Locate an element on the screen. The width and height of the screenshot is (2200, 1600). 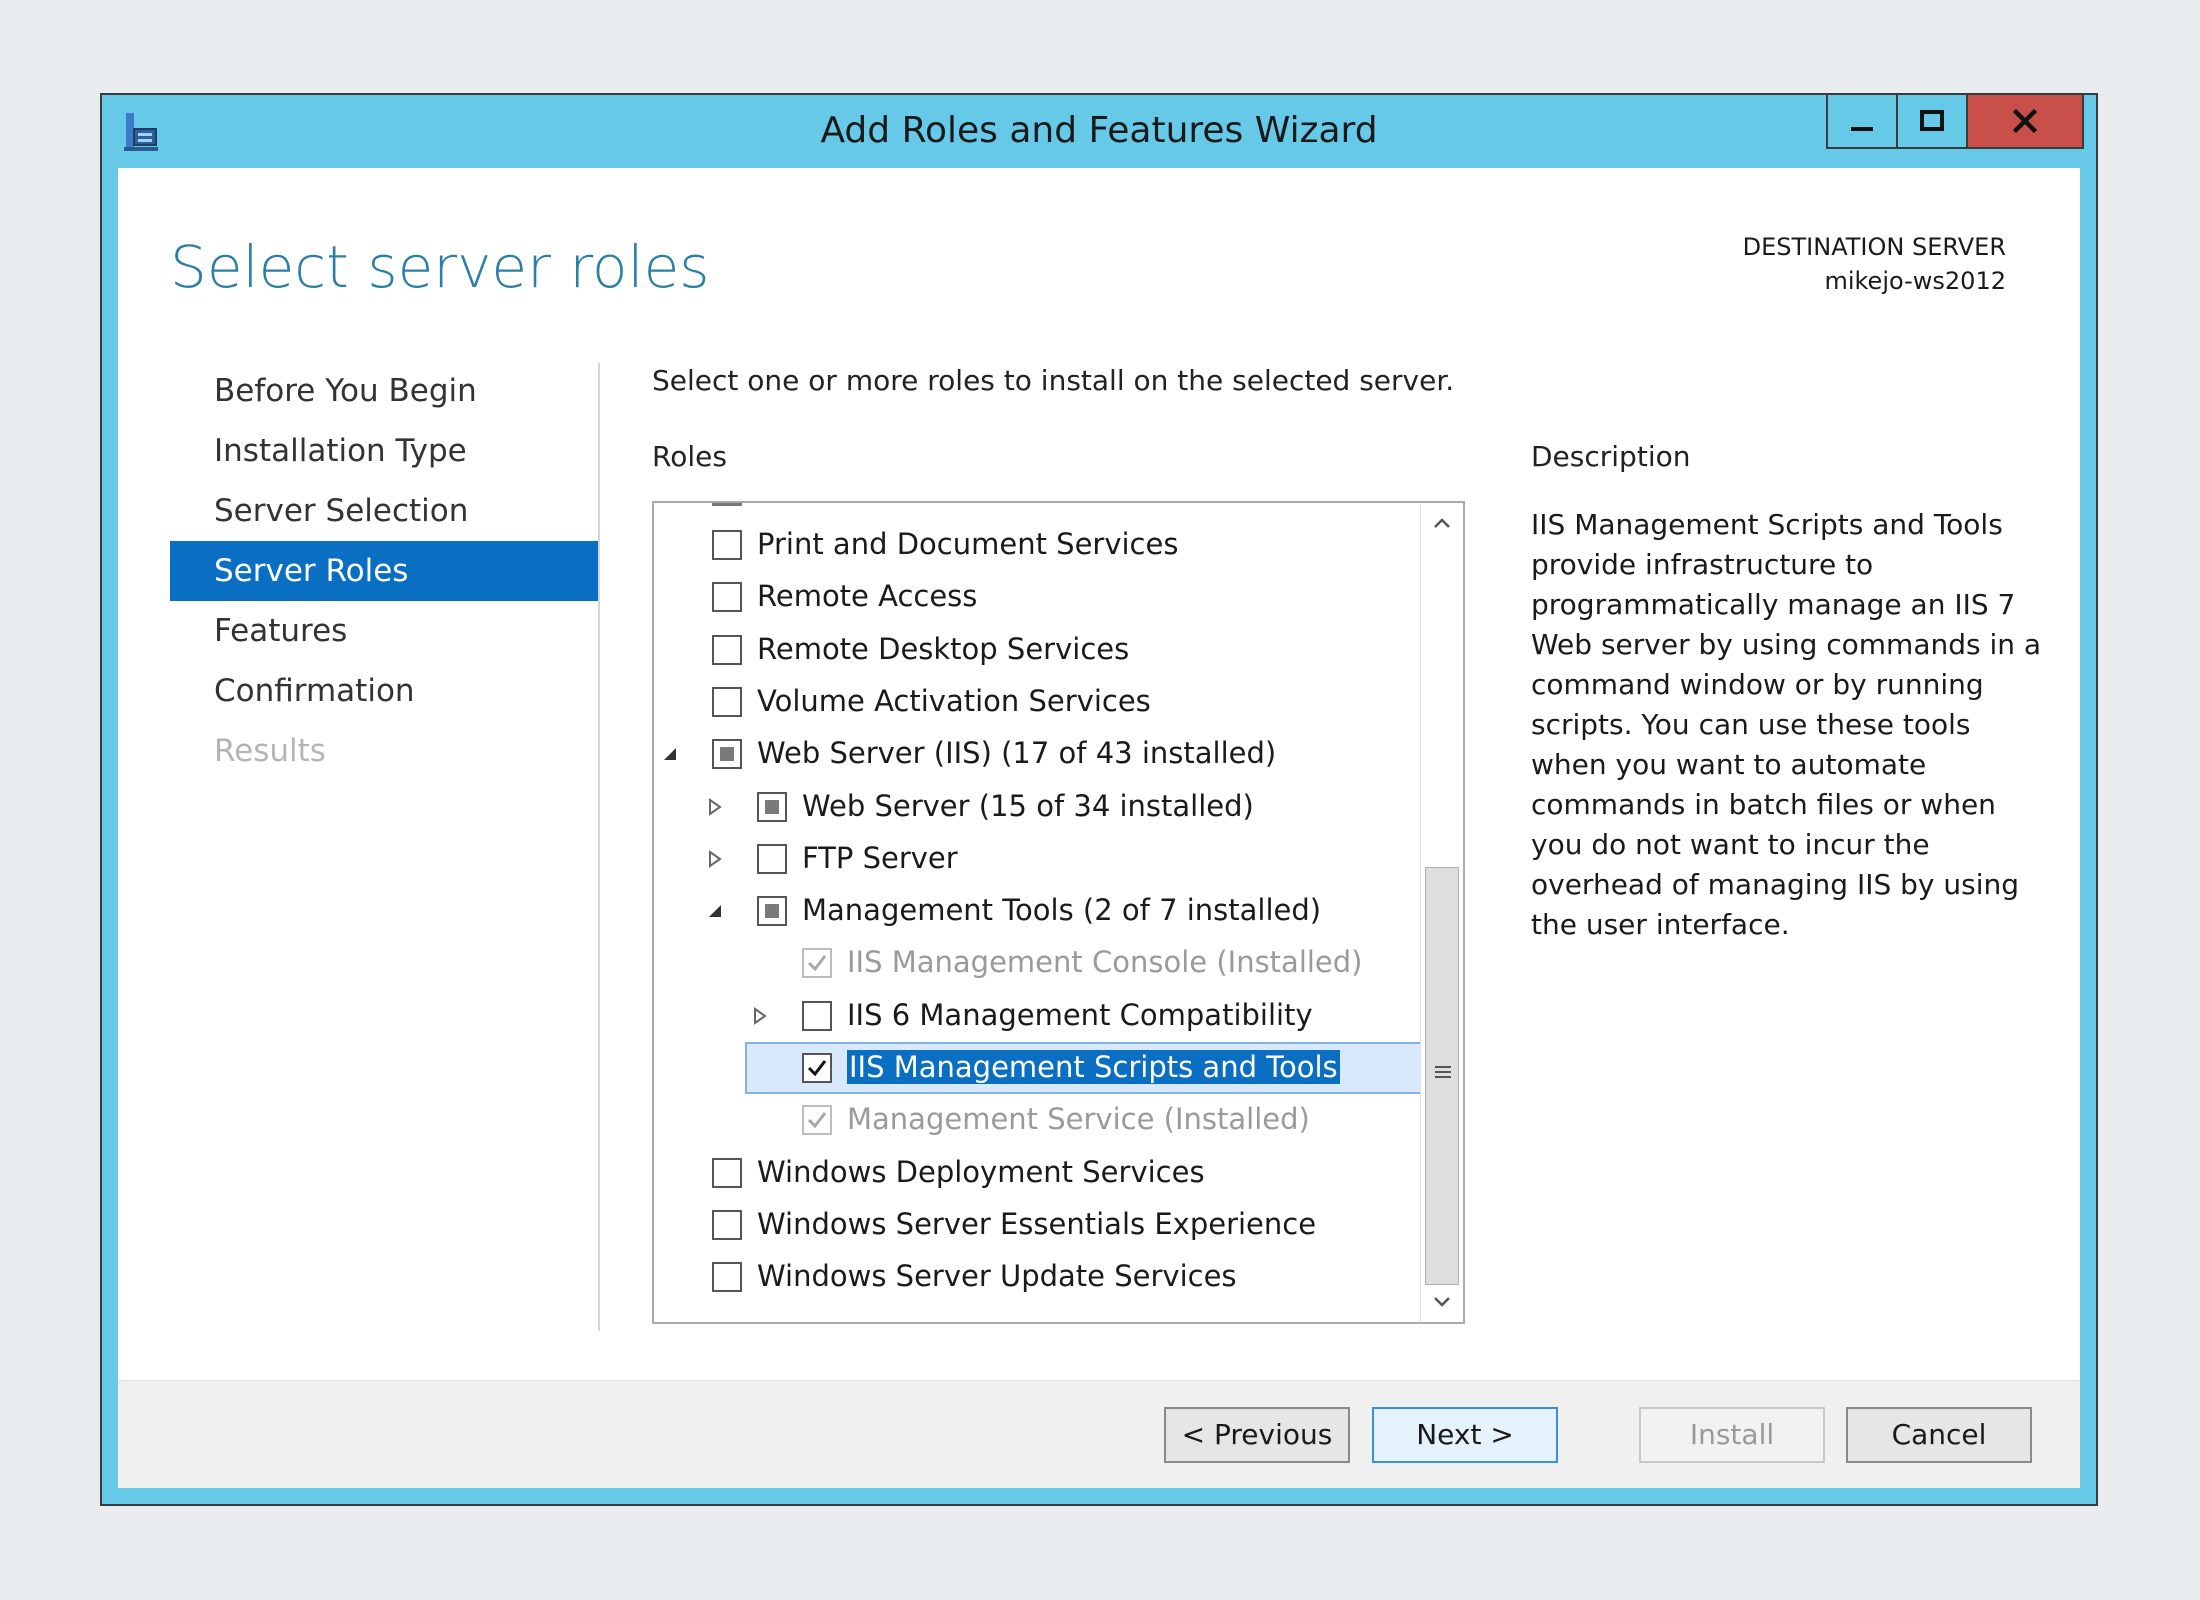
nav-item-installation-type: Installation Type is located at coordinates (385, 451).